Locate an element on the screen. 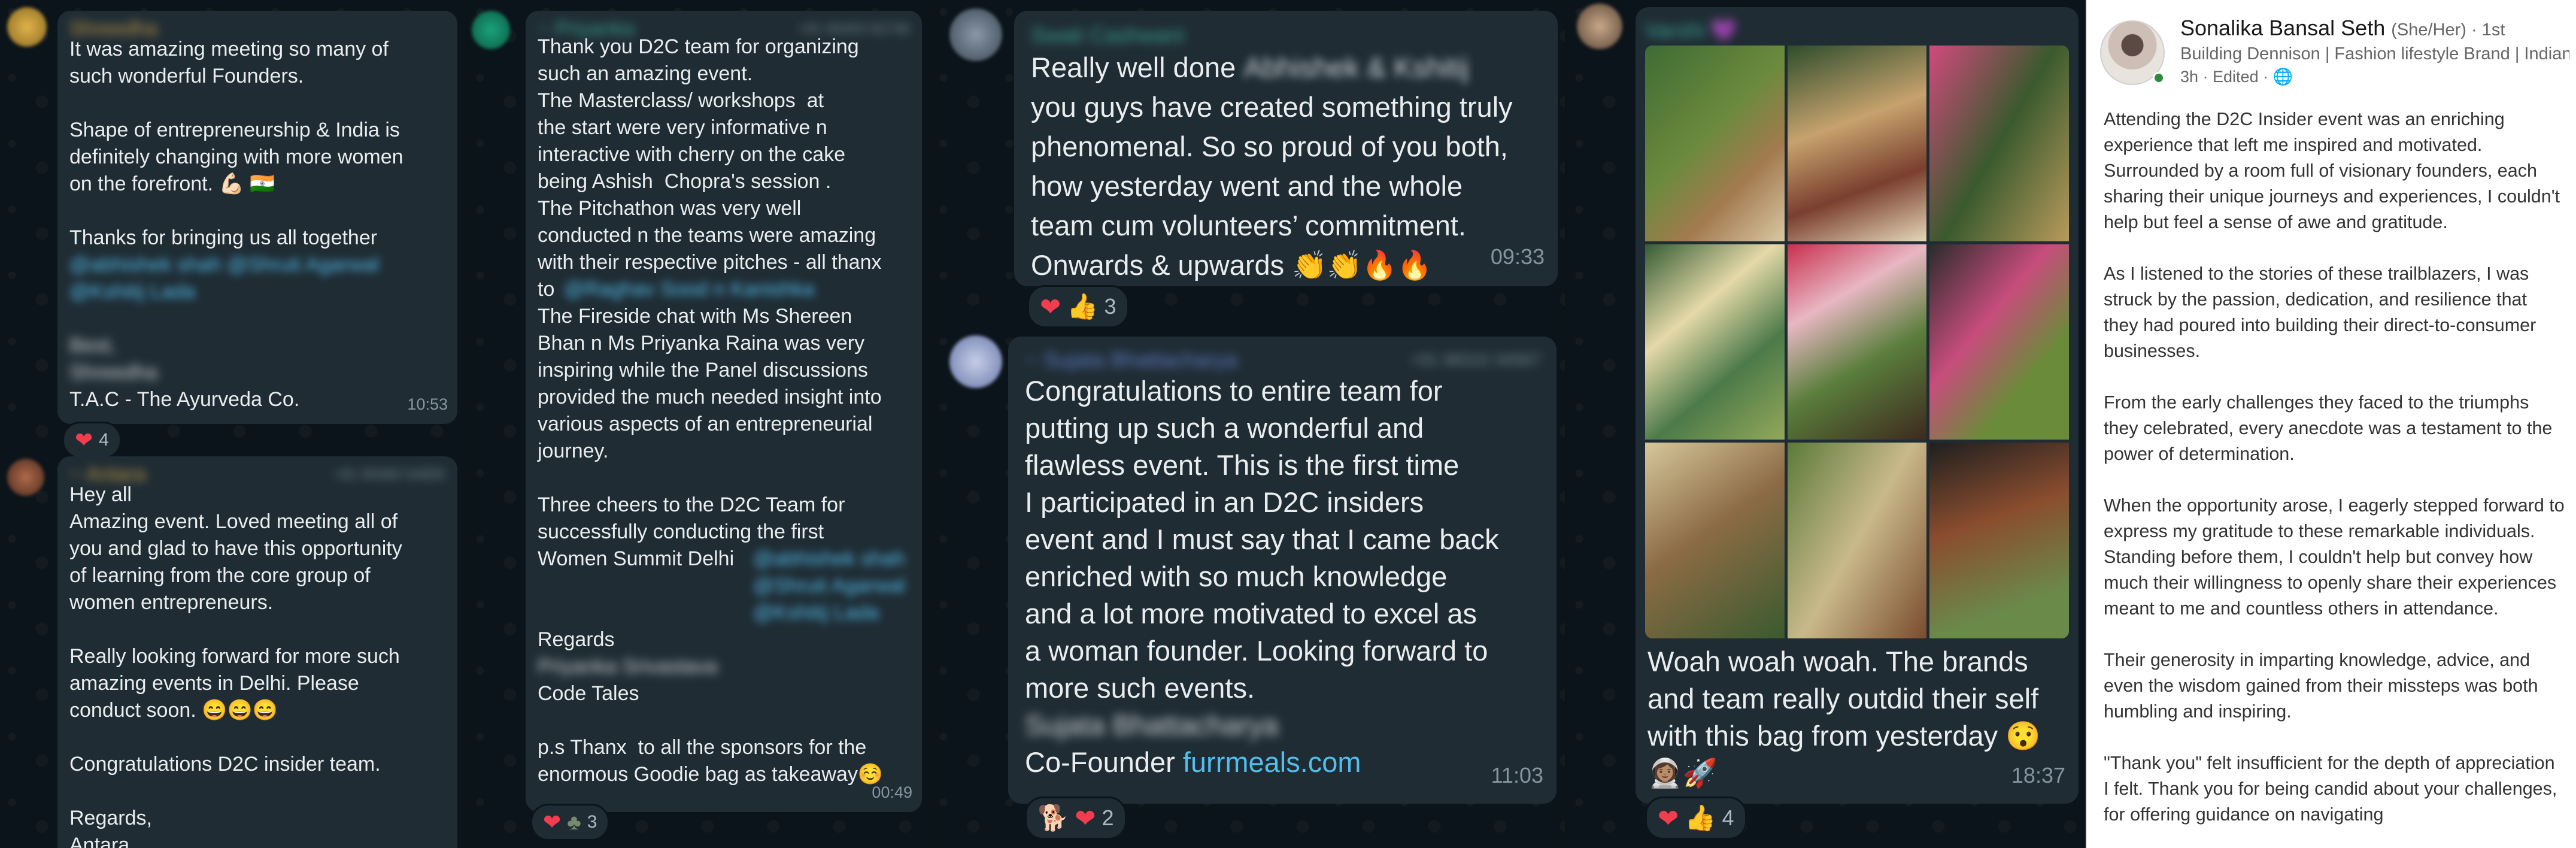  sender-name: Shreedha is located at coordinates (257, 28).